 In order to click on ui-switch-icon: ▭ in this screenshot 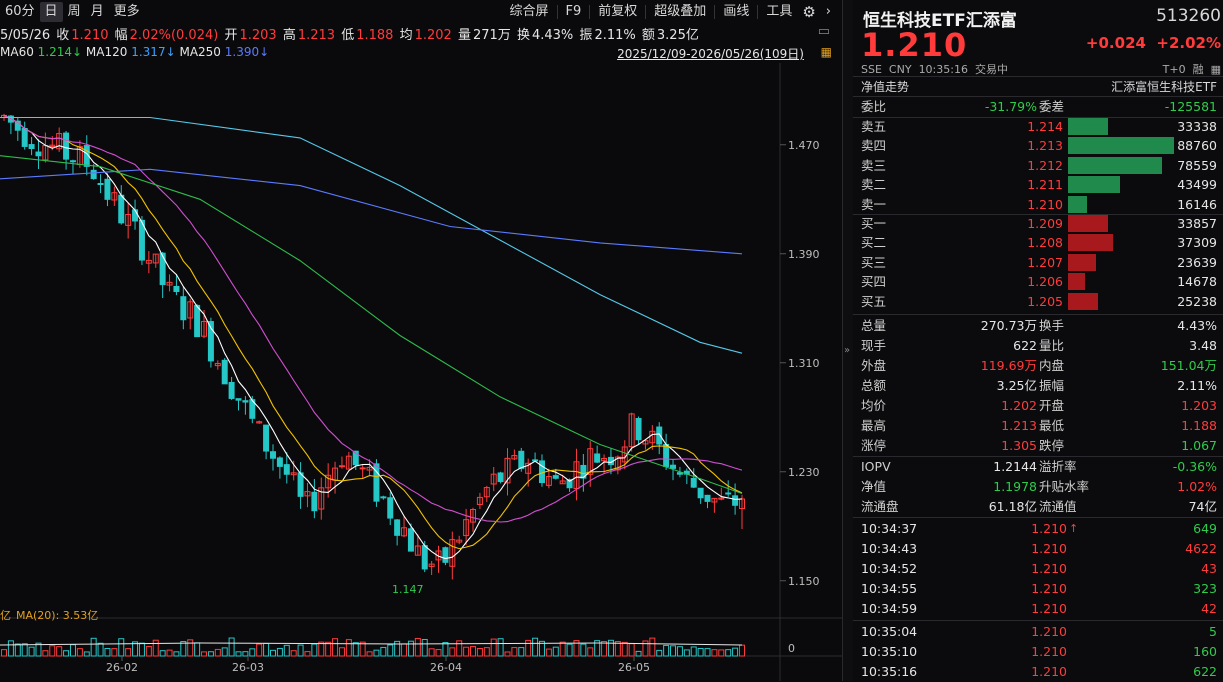, I will do `click(824, 31)`.